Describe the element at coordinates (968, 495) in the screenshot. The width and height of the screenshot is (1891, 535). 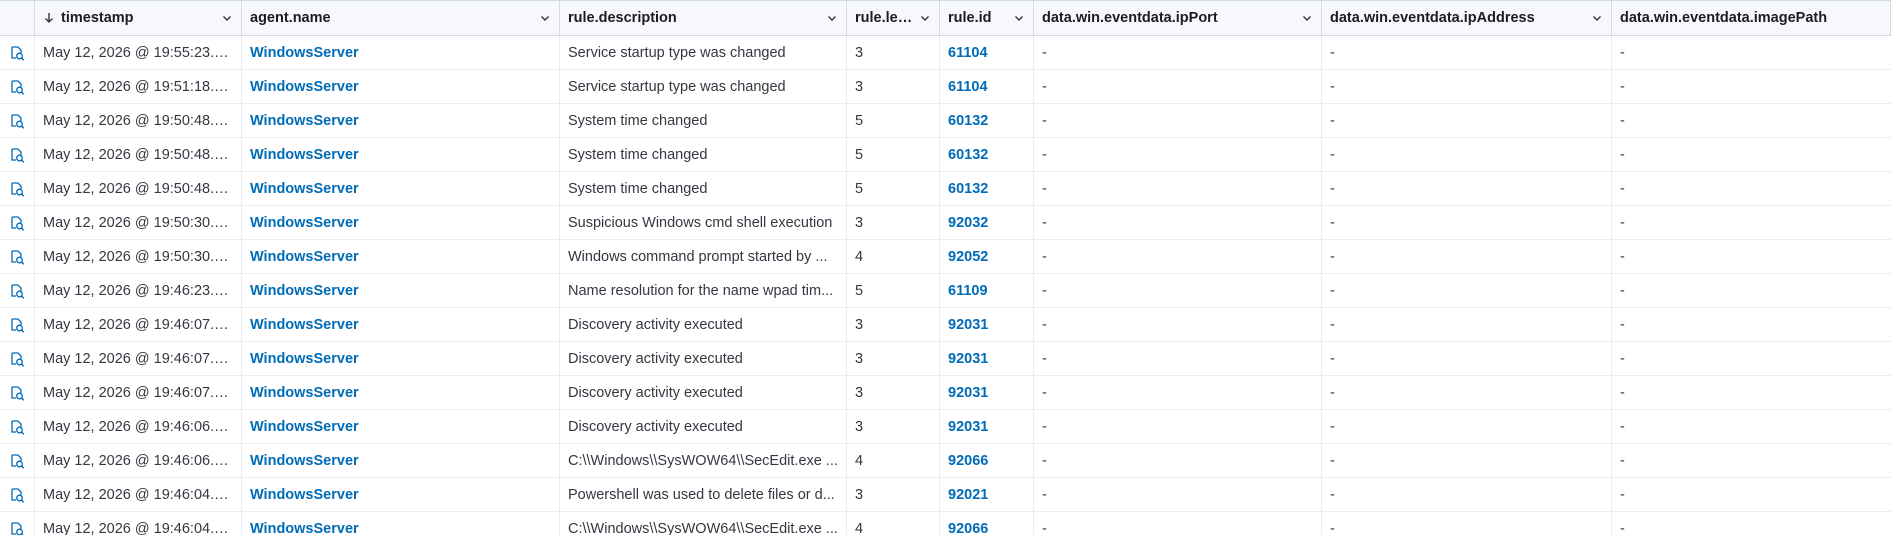
I see `rule-id-link: 92021` at that location.